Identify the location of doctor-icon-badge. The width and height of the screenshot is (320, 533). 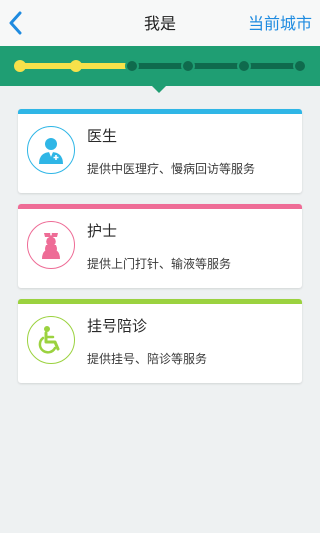
(51, 150).